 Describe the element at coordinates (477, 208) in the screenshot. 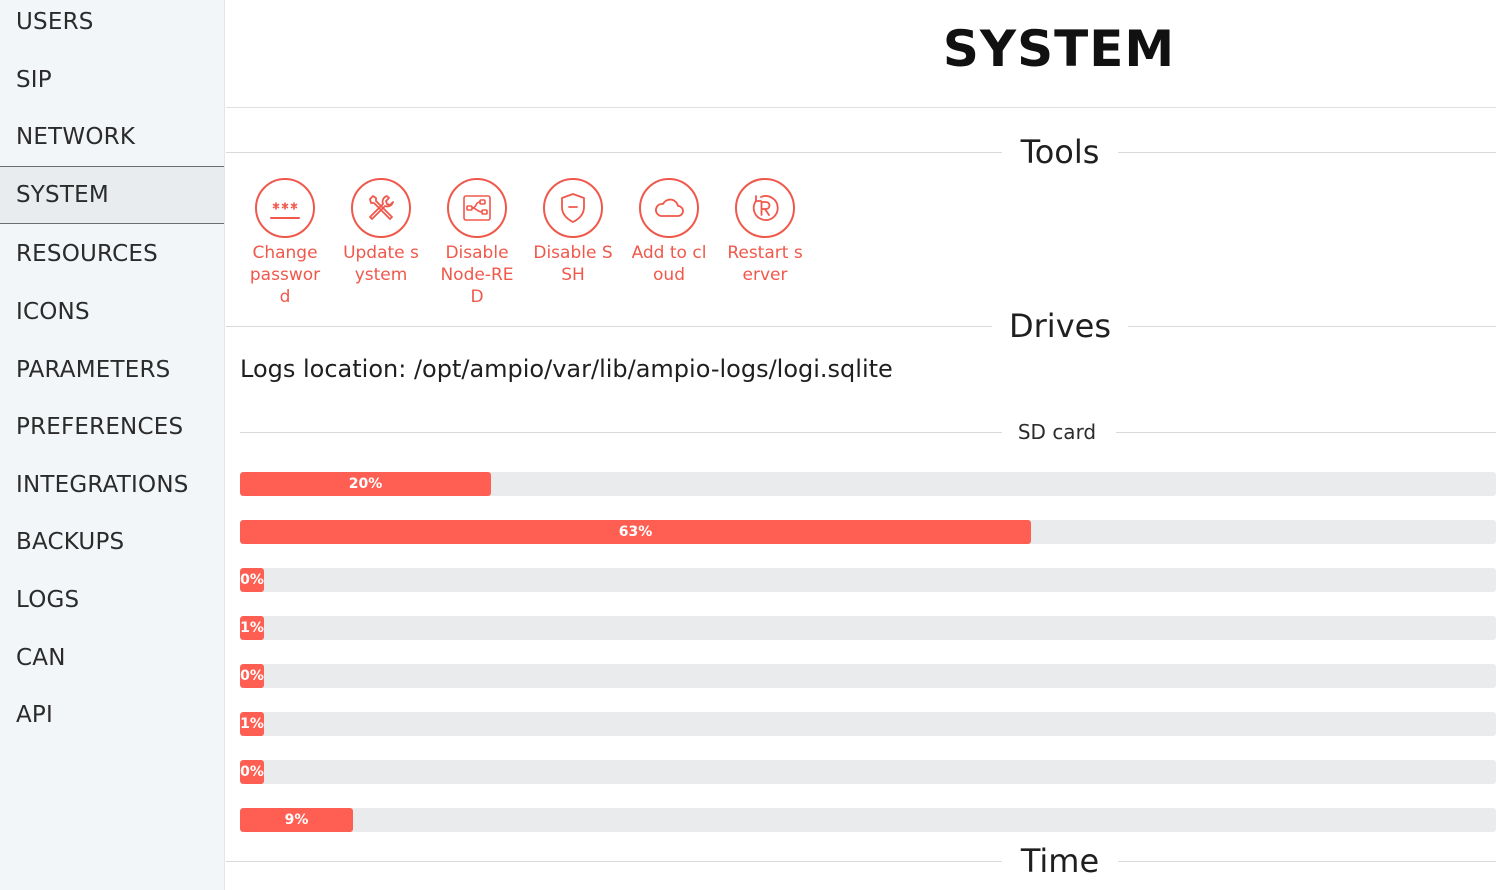

I see `node-red-icon` at that location.